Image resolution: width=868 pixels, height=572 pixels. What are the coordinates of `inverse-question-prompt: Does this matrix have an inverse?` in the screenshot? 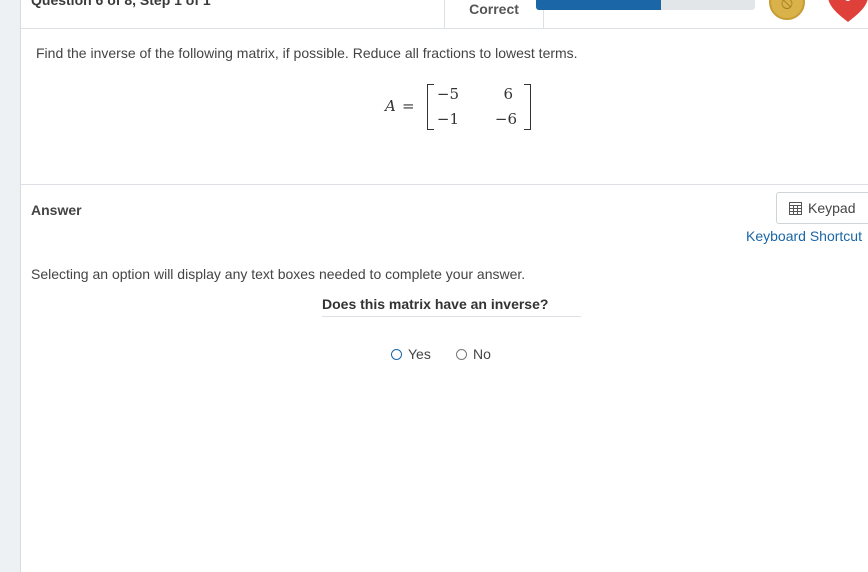 It's located at (451, 306).